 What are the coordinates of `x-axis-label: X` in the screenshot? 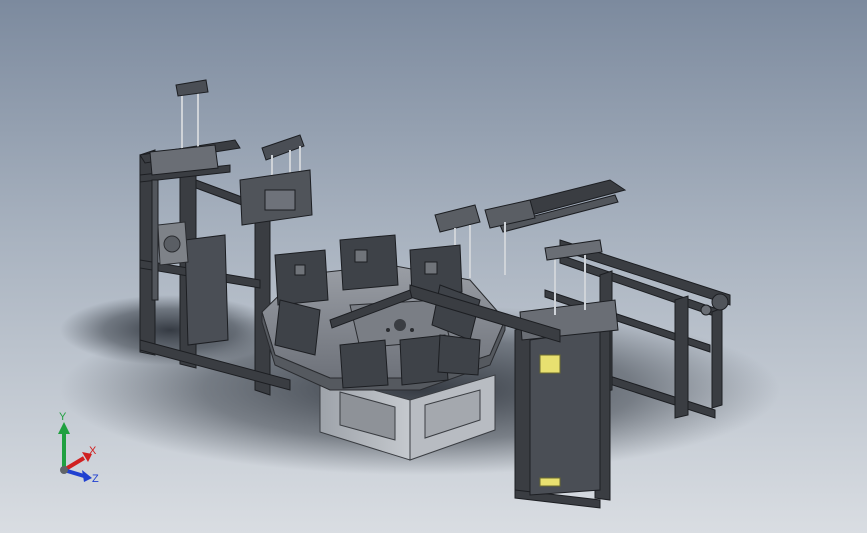 It's located at (93, 451).